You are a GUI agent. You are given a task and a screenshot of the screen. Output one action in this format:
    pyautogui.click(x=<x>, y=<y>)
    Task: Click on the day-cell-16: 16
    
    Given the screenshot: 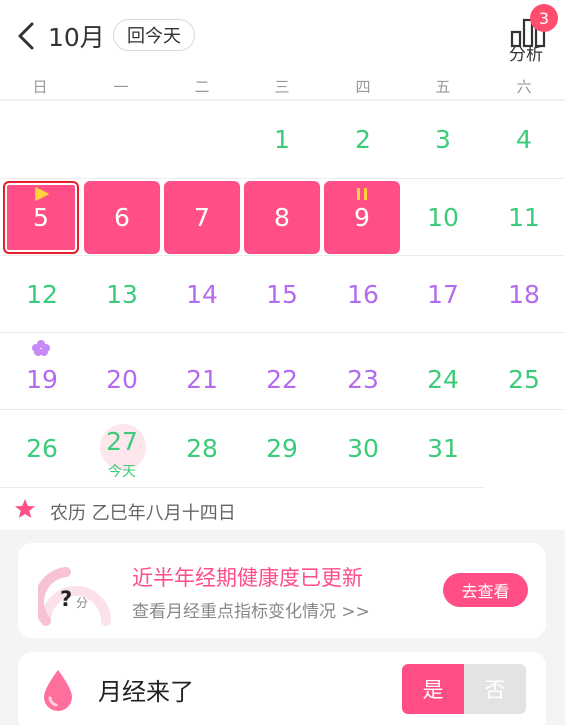 What is the action you would take?
    pyautogui.click(x=363, y=294)
    